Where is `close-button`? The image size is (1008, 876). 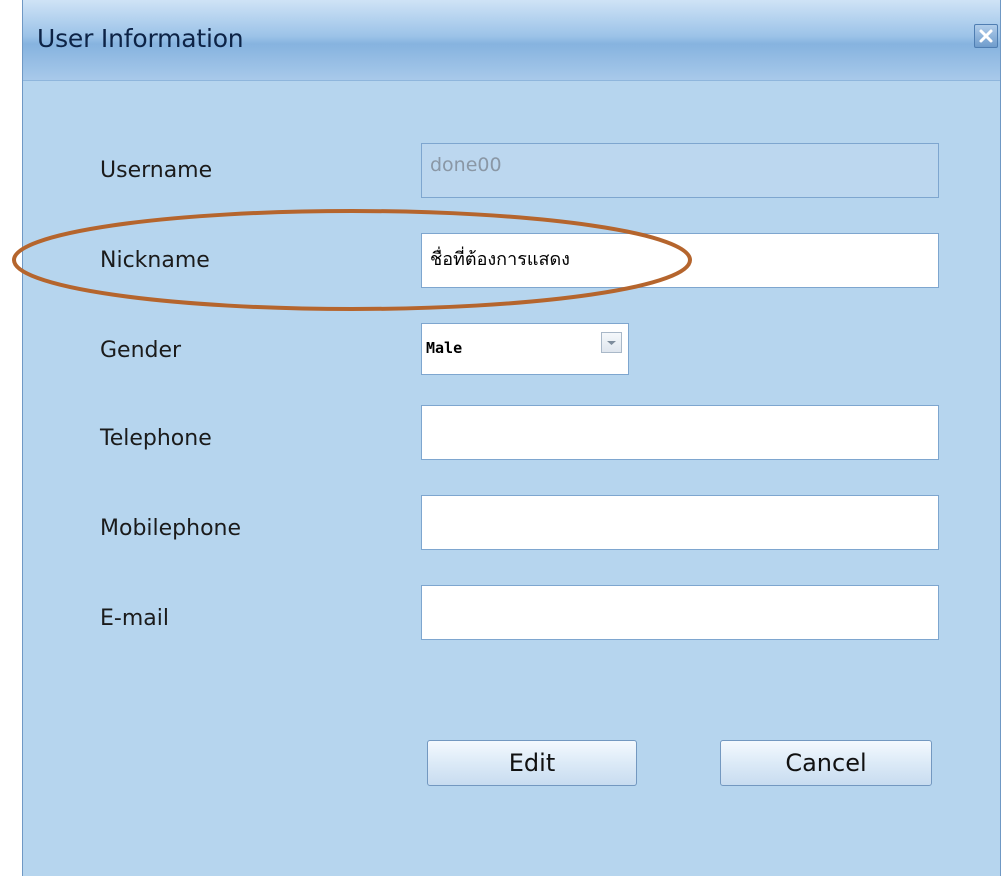 close-button is located at coordinates (986, 36).